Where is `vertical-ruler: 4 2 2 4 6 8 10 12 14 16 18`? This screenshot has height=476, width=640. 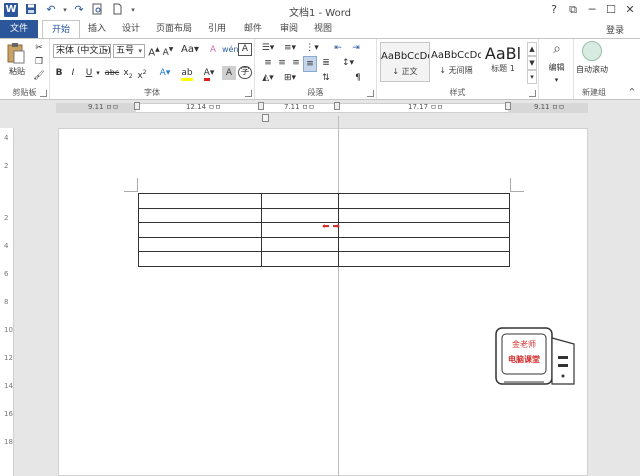 vertical-ruler: 4 2 2 4 6 8 10 12 14 16 18 is located at coordinates (7, 302).